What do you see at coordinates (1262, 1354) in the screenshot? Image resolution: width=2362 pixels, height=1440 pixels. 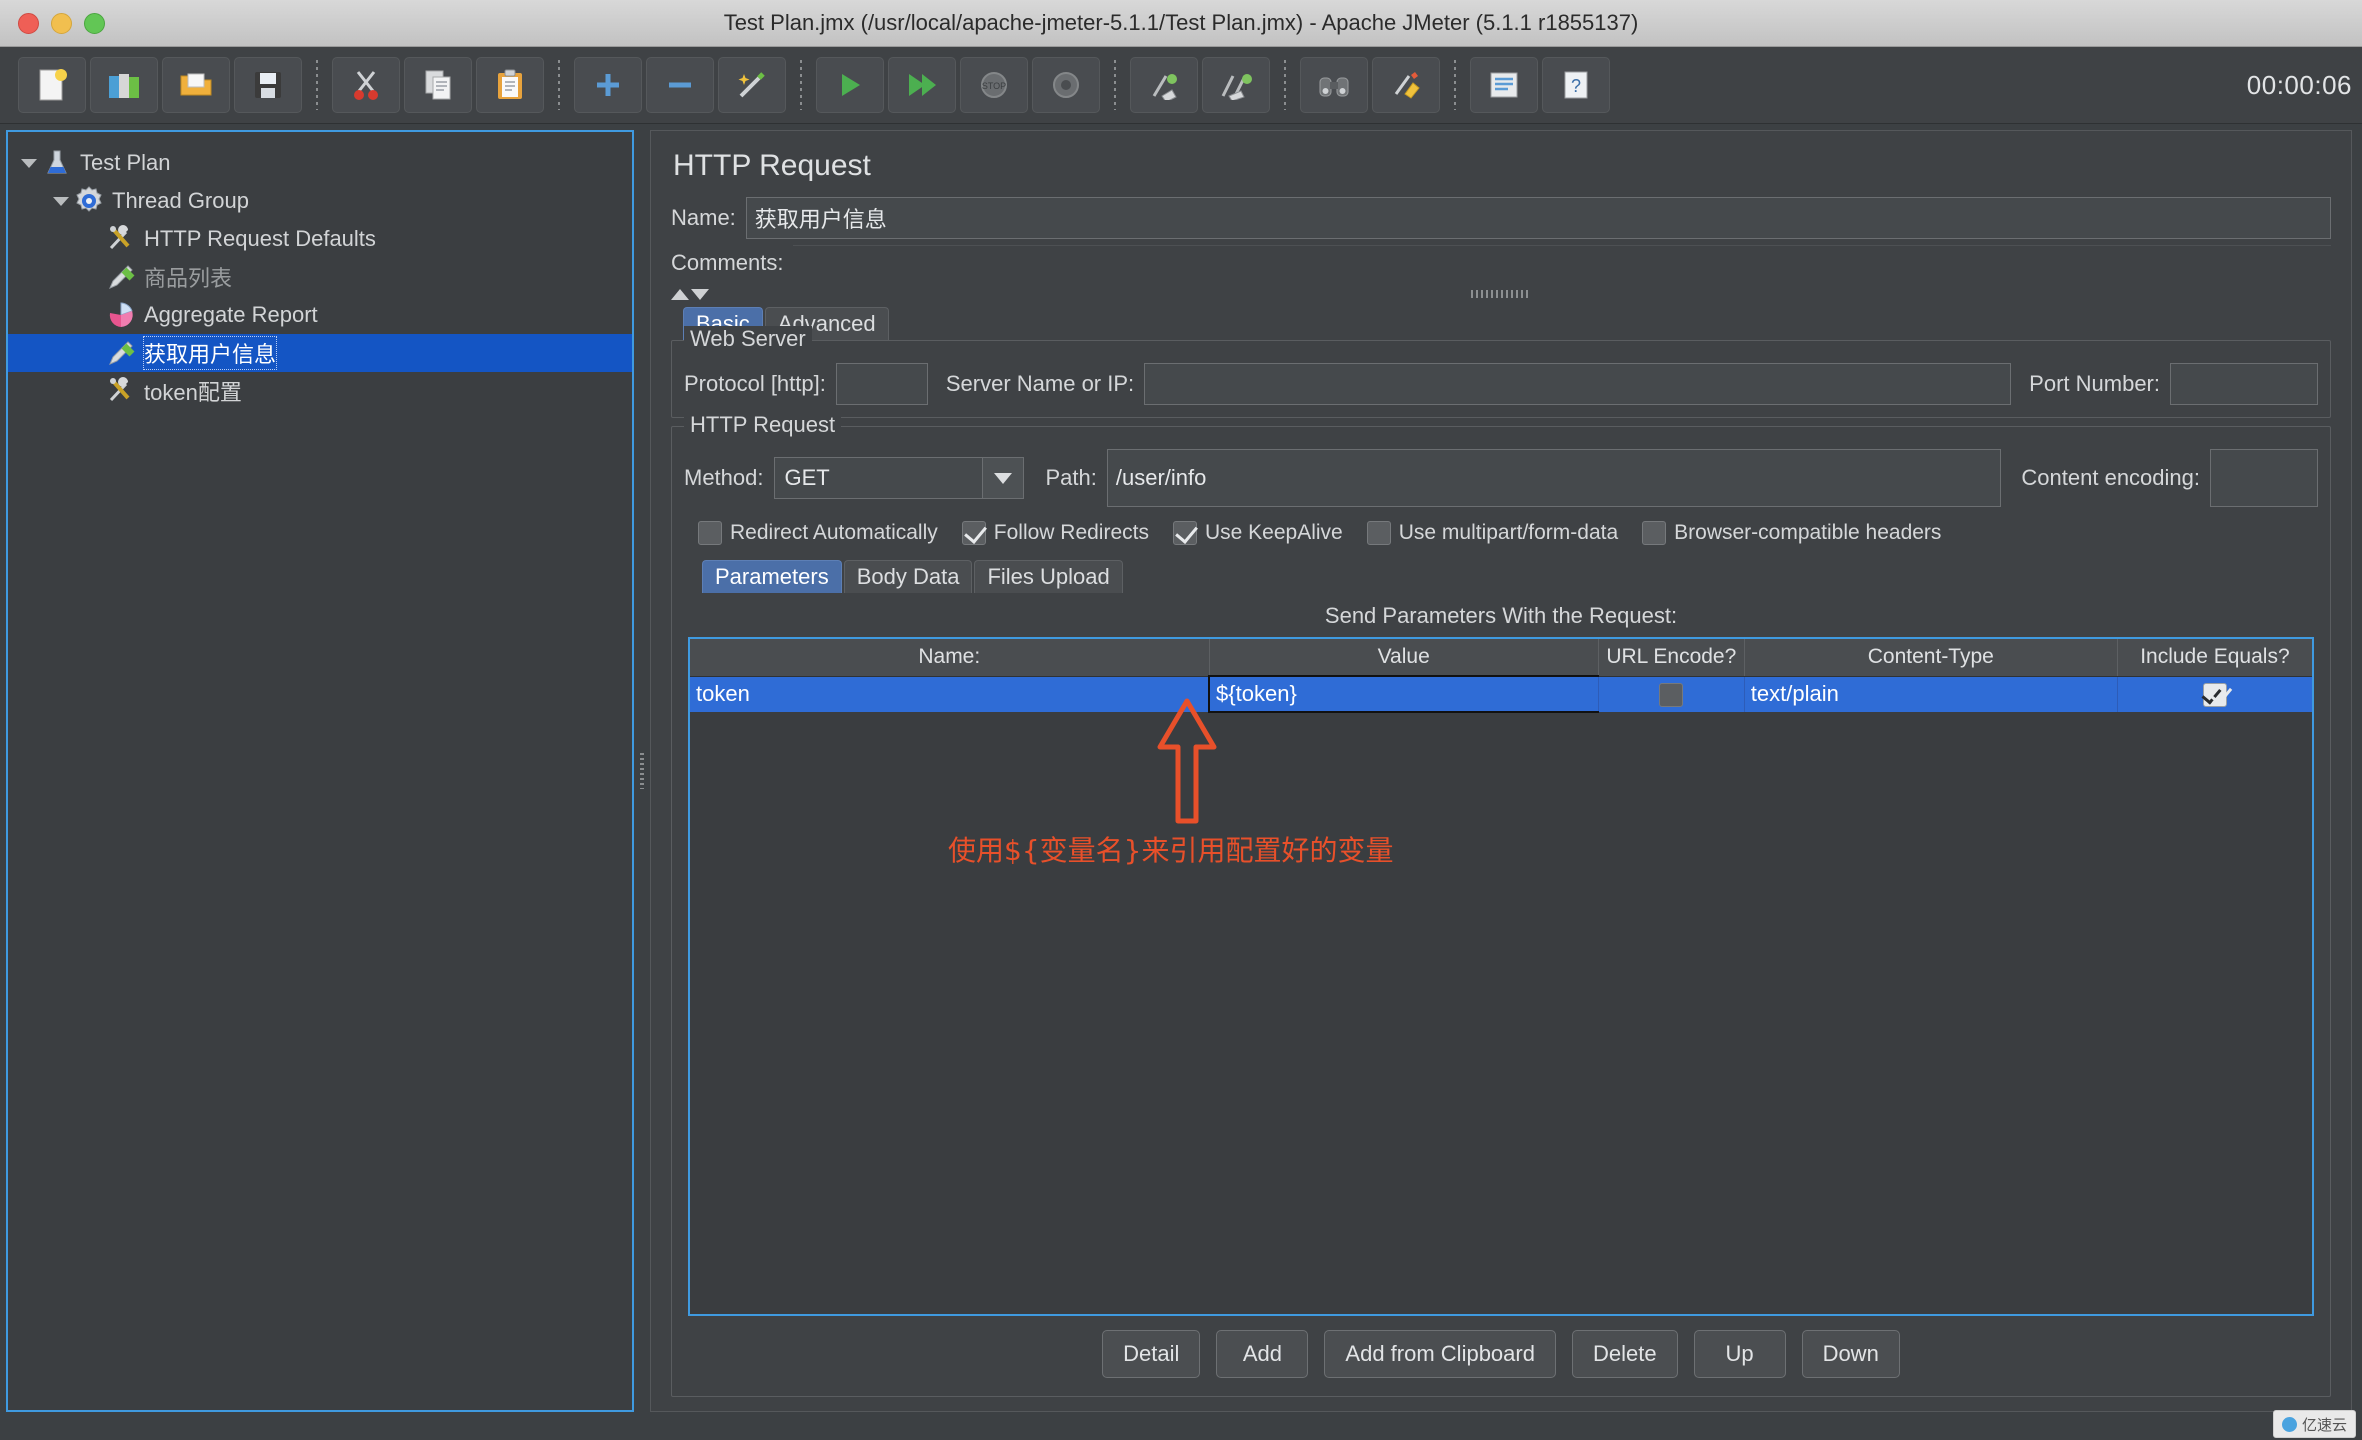 I see `add-button: Add` at bounding box center [1262, 1354].